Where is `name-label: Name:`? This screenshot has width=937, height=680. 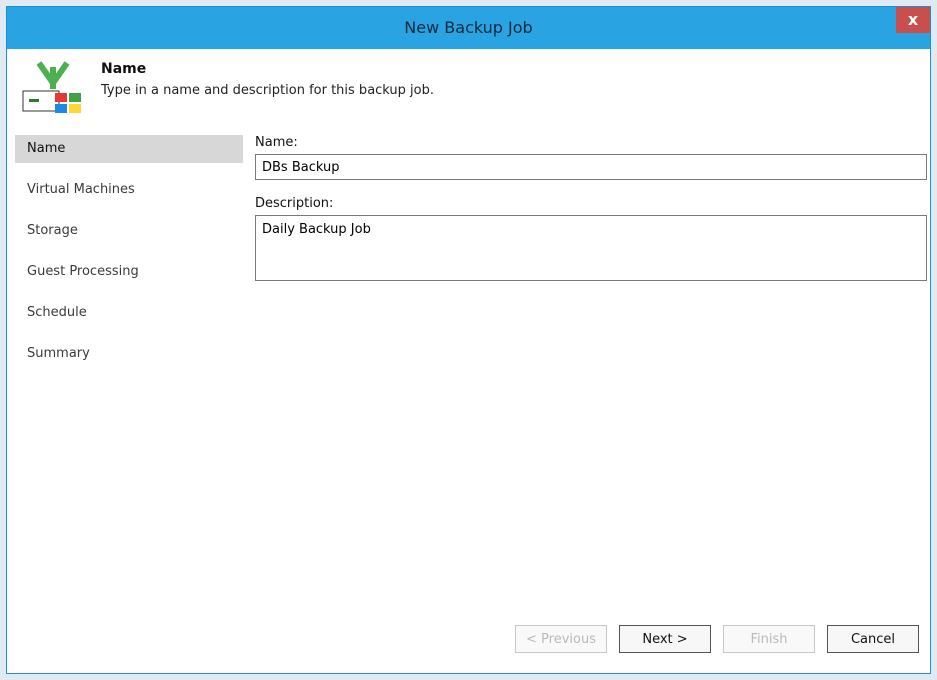
name-label: Name: is located at coordinates (276, 142).